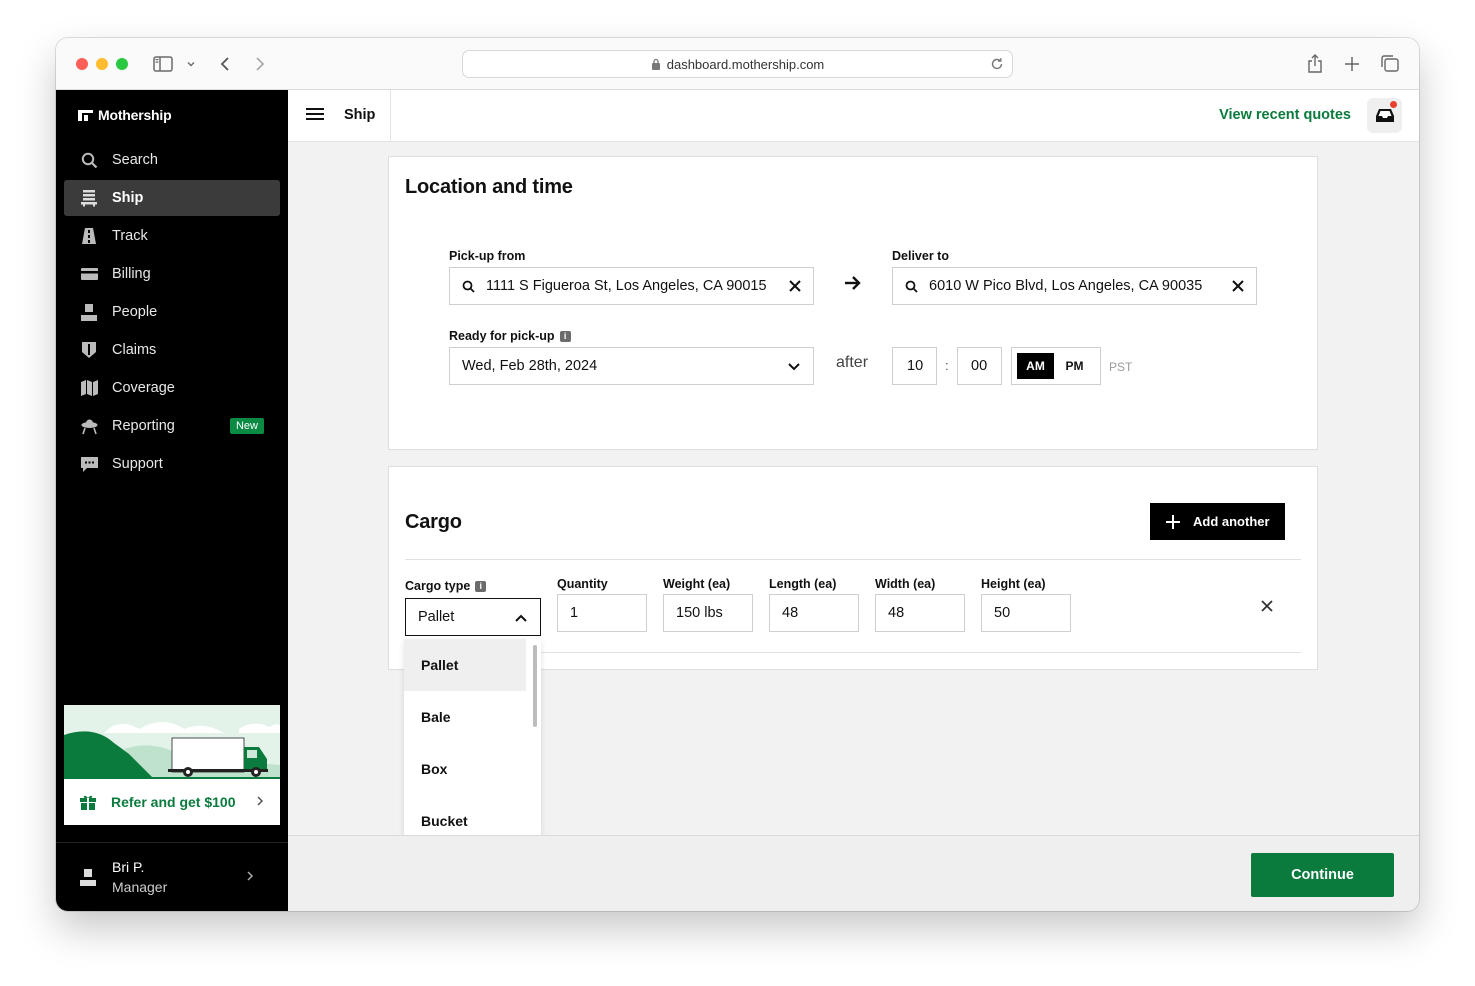  I want to click on continue-button: Continue, so click(1322, 875).